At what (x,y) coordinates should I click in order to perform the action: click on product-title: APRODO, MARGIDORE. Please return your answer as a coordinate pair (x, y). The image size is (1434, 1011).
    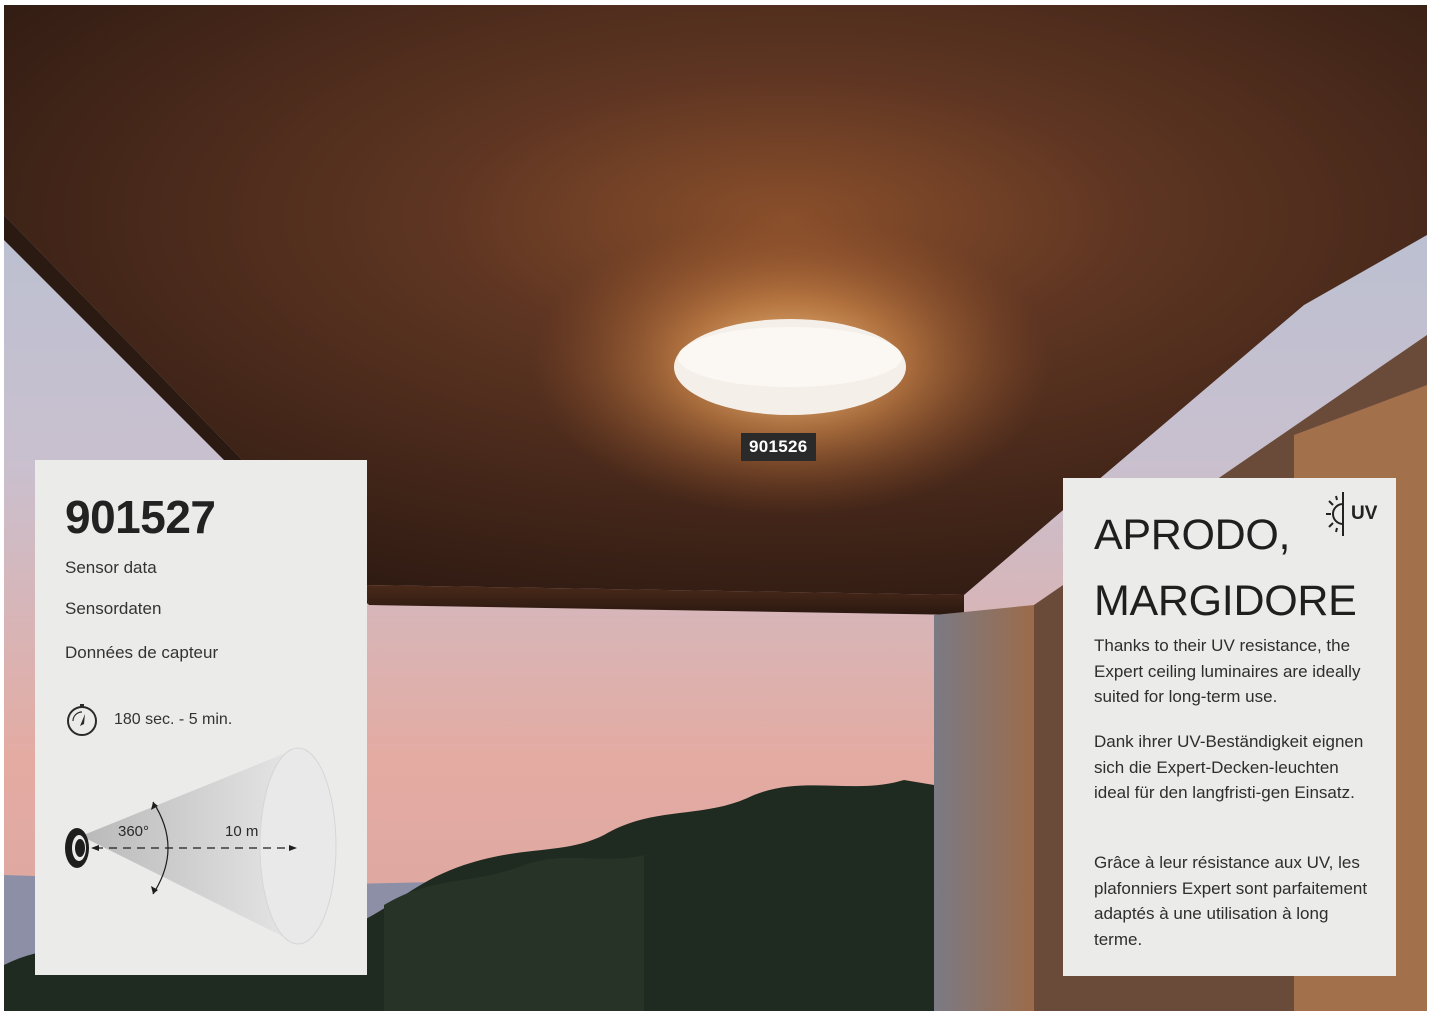
    Looking at the image, I should click on (1225, 568).